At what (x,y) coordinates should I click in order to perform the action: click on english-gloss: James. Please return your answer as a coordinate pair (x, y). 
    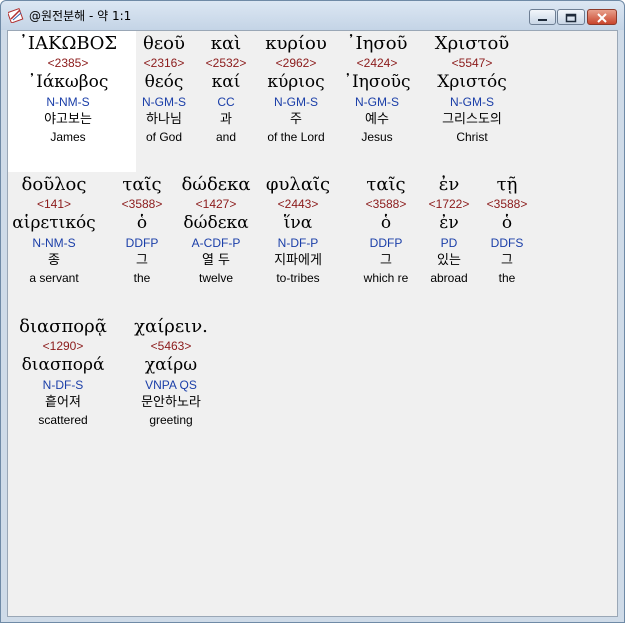
    Looking at the image, I should click on (68, 137).